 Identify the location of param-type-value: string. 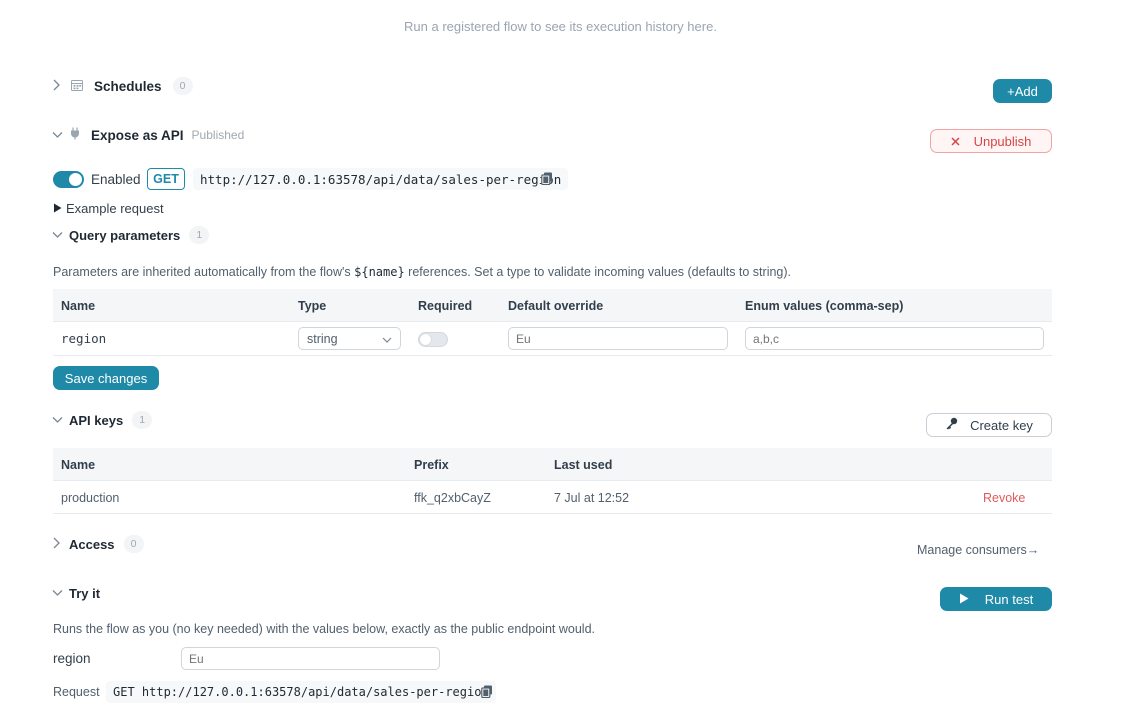
(322, 338).